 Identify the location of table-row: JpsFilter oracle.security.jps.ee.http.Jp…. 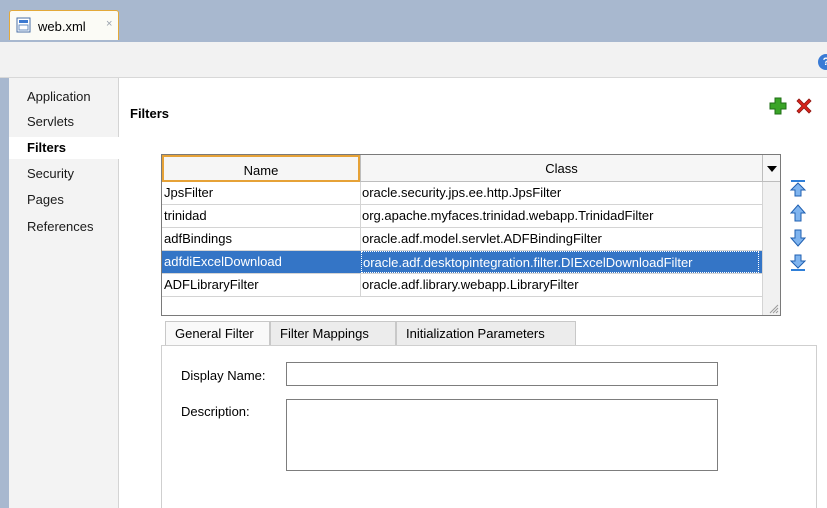
(462, 193).